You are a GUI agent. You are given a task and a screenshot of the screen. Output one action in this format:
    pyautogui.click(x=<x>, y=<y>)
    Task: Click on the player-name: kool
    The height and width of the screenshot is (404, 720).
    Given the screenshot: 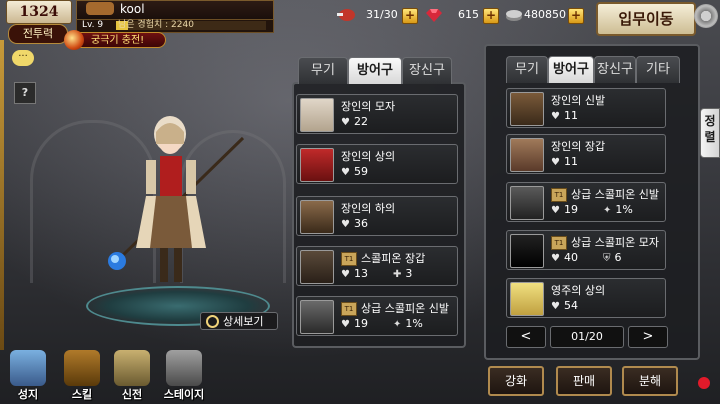 What is the action you would take?
    pyautogui.click(x=132, y=9)
    